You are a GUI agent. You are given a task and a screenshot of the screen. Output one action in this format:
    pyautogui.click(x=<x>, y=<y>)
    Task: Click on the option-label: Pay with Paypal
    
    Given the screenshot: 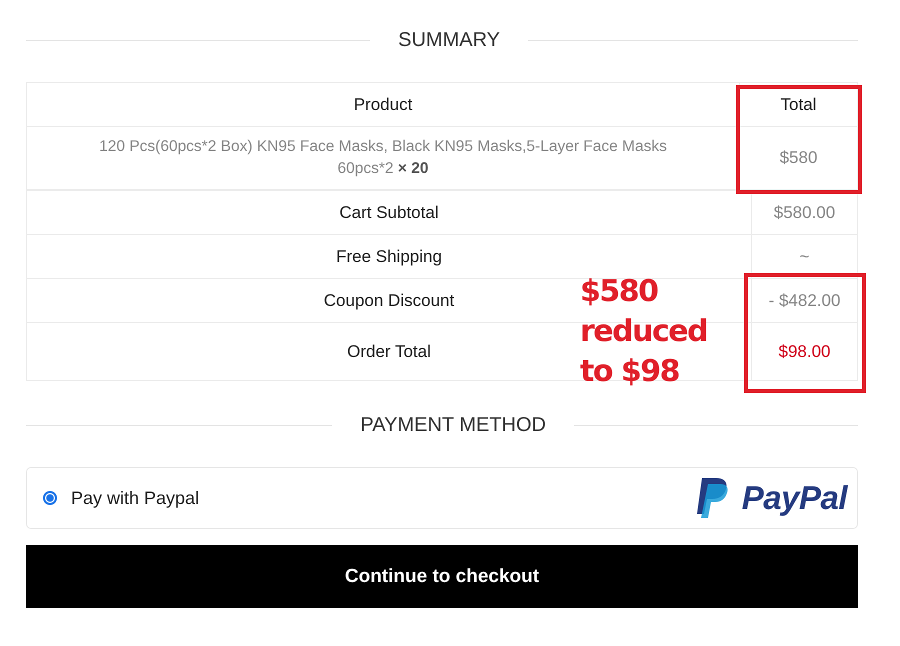 What is the action you would take?
    pyautogui.click(x=135, y=498)
    